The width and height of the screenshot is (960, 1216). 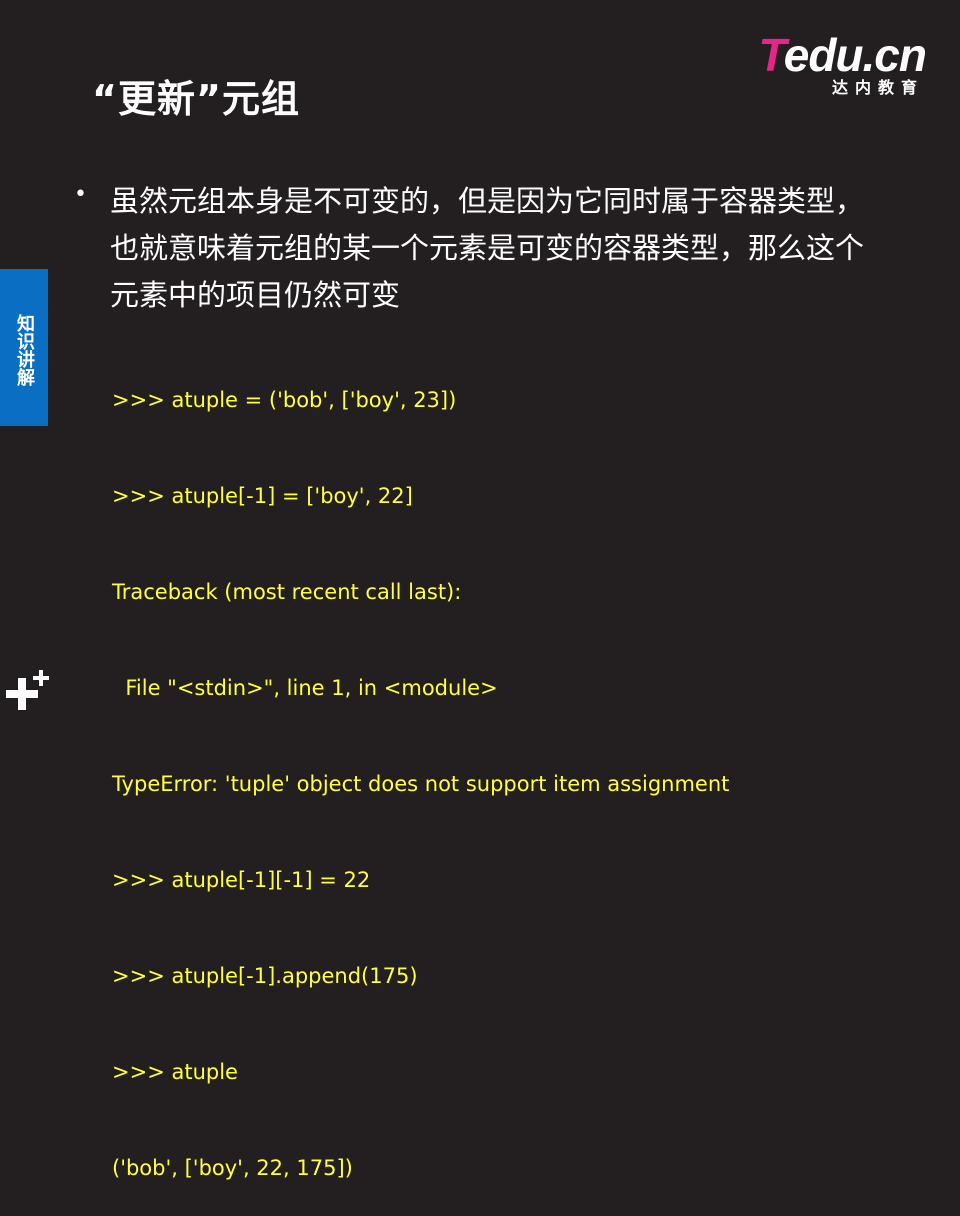 I want to click on code-line: >>> atuple, so click(x=175, y=1072).